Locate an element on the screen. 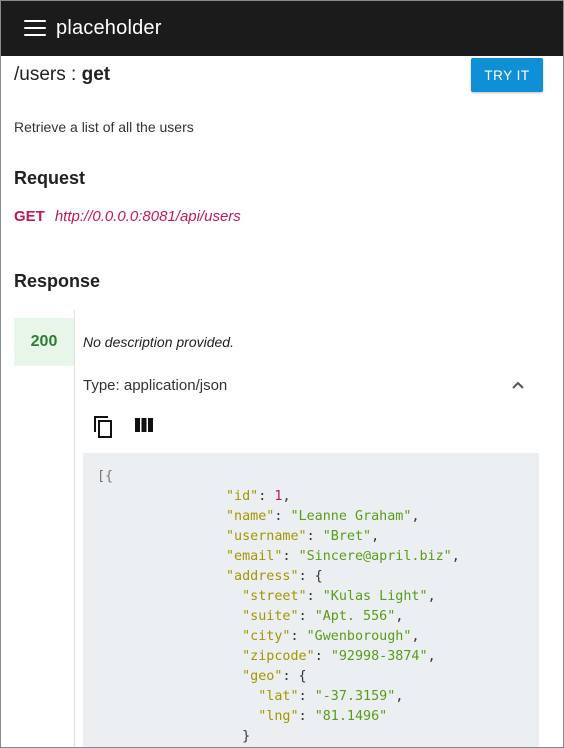  json-string: "81.1496" is located at coordinates (351, 716).